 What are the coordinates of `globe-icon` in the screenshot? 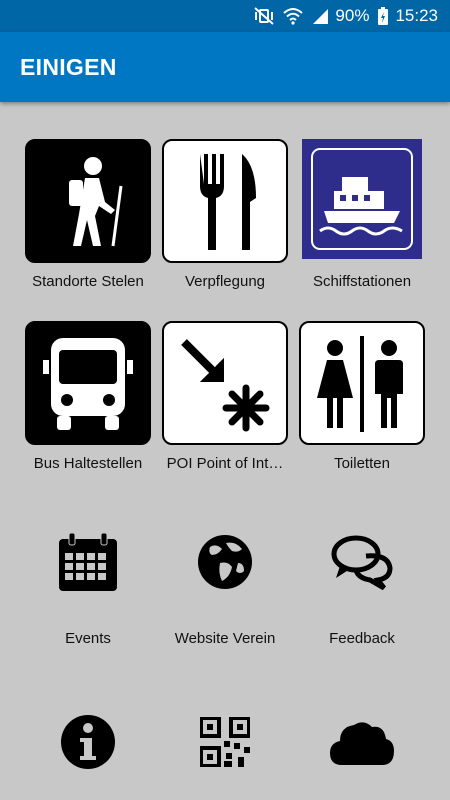 It's located at (225, 562).